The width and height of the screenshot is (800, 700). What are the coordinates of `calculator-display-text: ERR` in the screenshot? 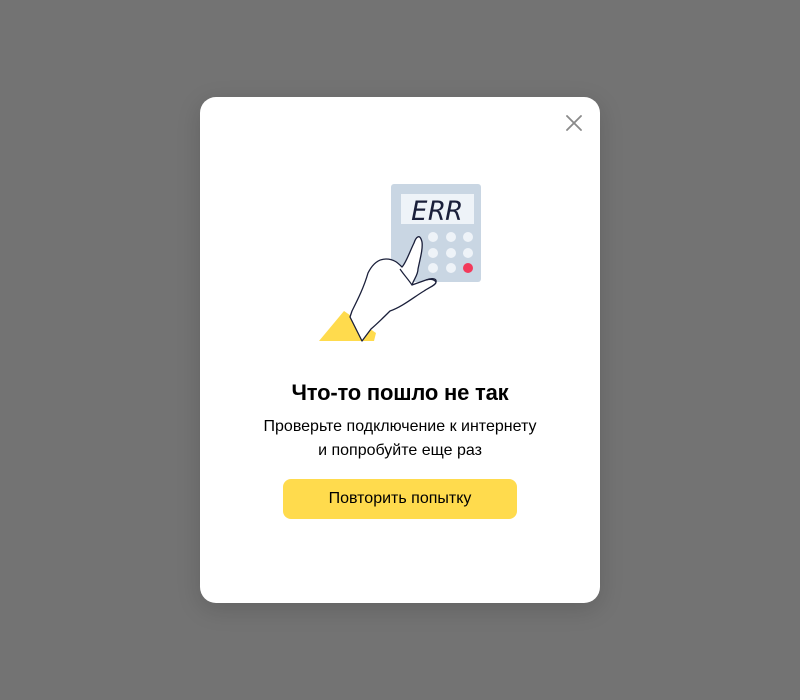 It's located at (437, 211).